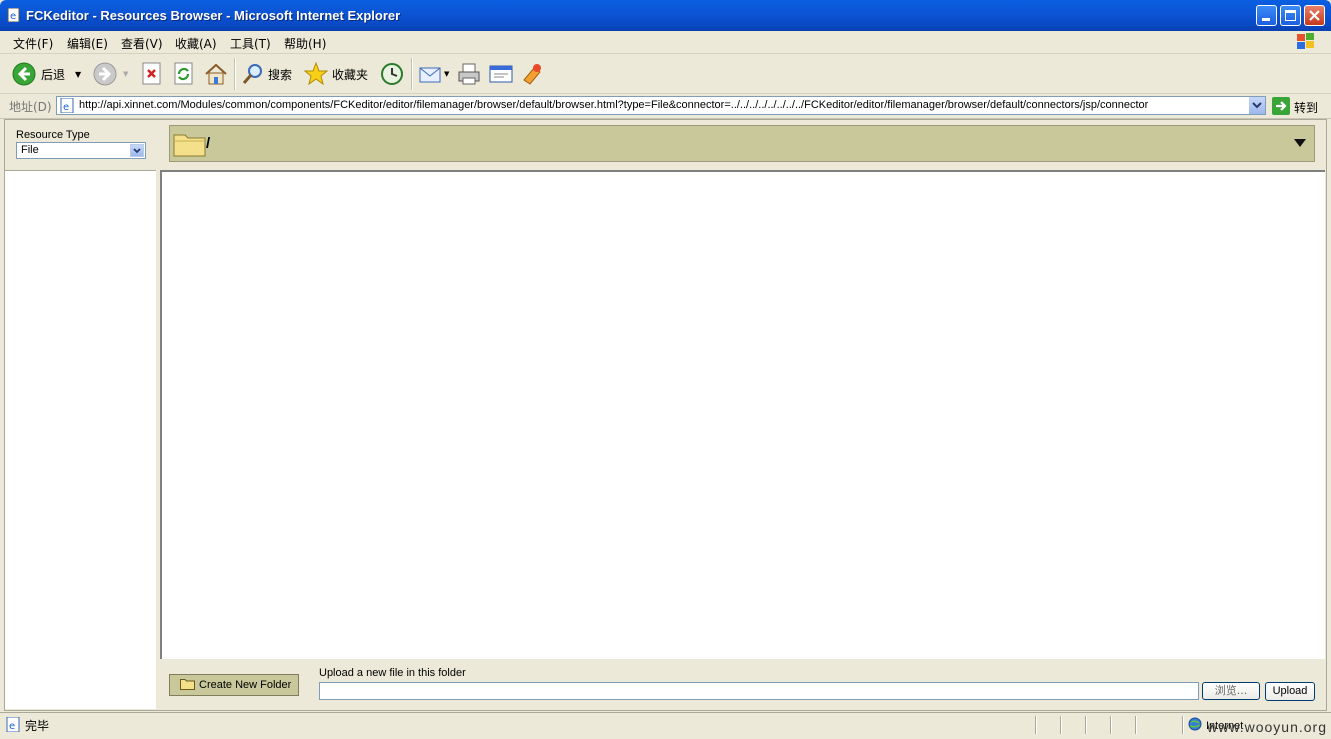 The width and height of the screenshot is (1331, 739). I want to click on address-label: 地址(D), so click(30, 107).